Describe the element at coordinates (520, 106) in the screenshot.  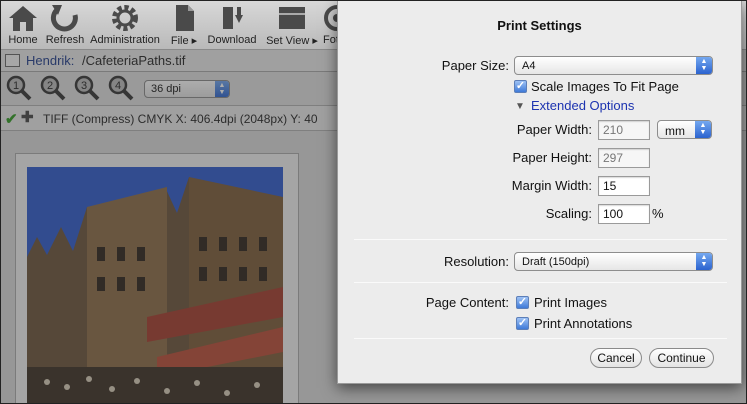
I see `disclosure-triangle-icon: ▼` at that location.